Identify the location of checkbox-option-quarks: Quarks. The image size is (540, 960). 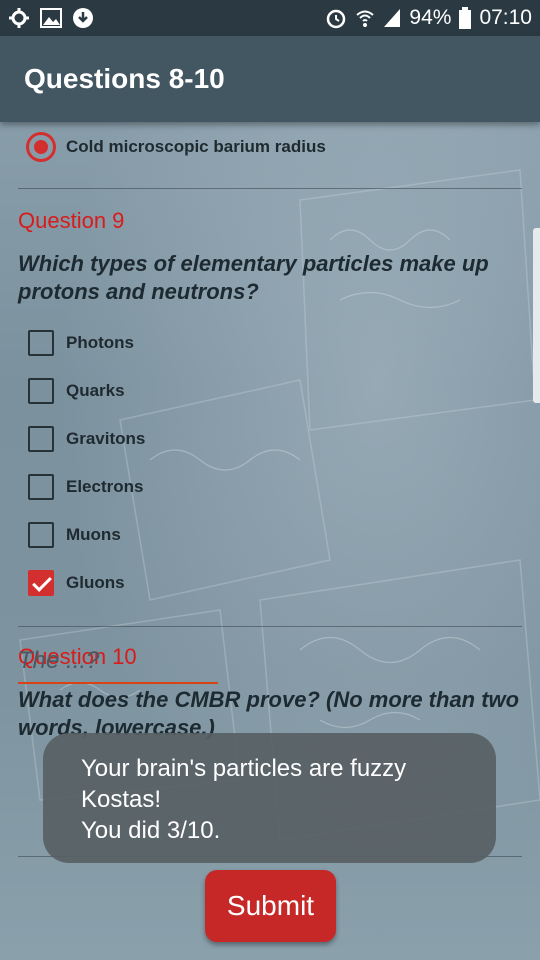
(76, 391).